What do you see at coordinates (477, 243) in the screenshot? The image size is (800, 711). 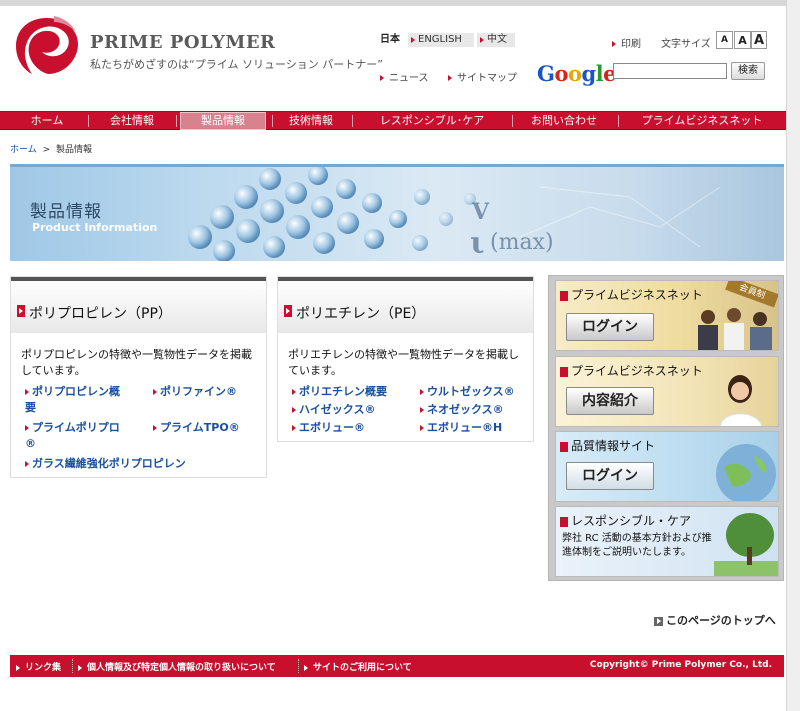 I see `svg-text: ι` at bounding box center [477, 243].